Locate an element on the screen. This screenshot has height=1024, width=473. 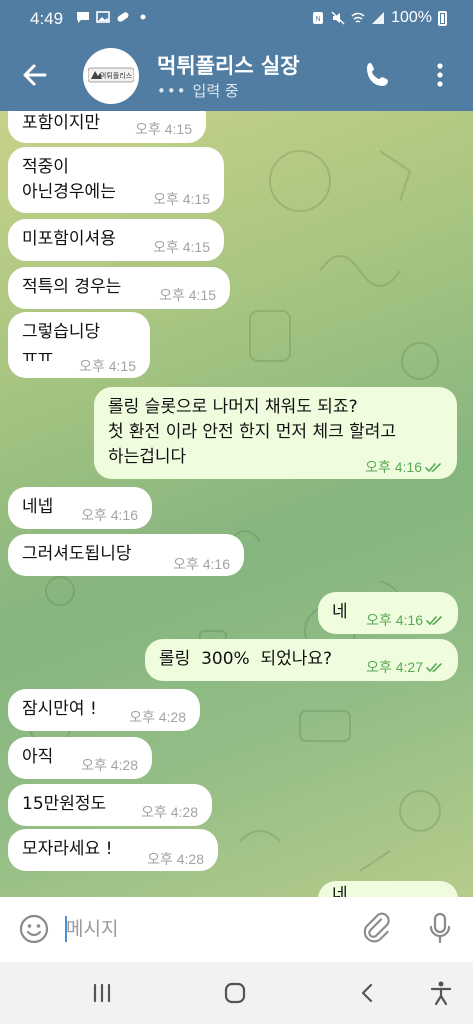
signal-icon is located at coordinates (378, 18).